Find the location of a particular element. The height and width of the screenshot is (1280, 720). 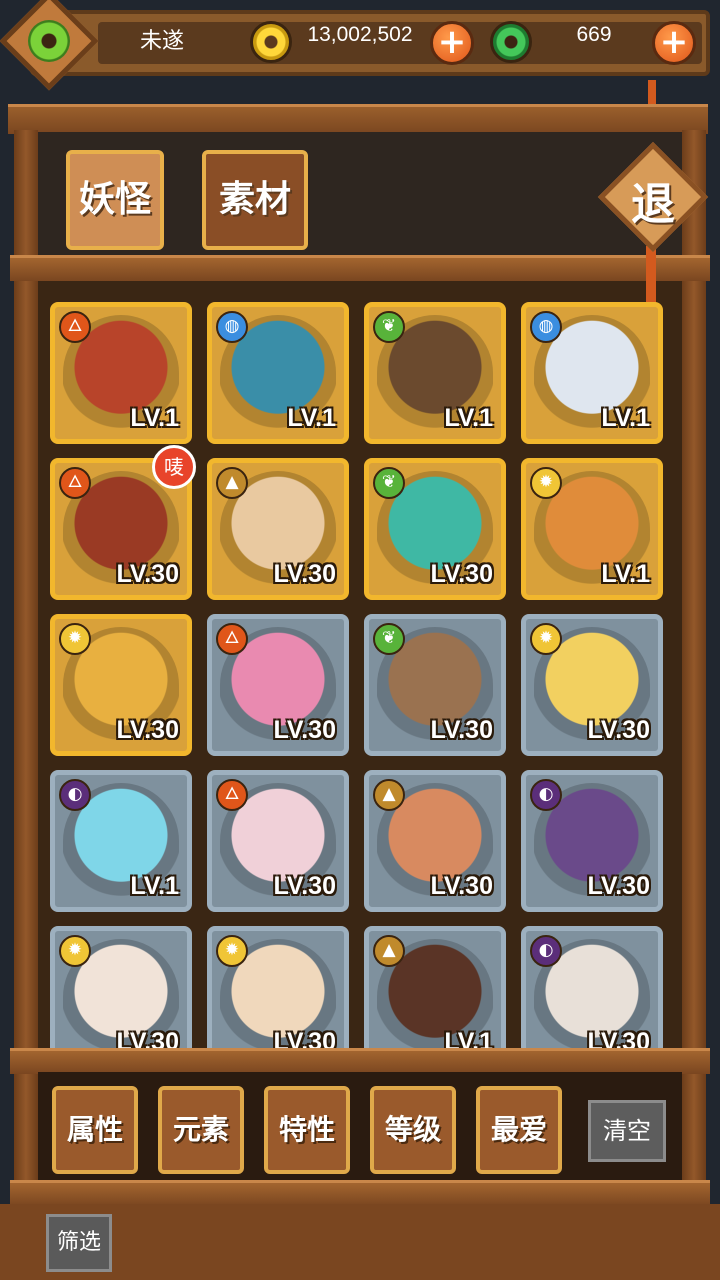

cabinet-top is located at coordinates (358, 119).